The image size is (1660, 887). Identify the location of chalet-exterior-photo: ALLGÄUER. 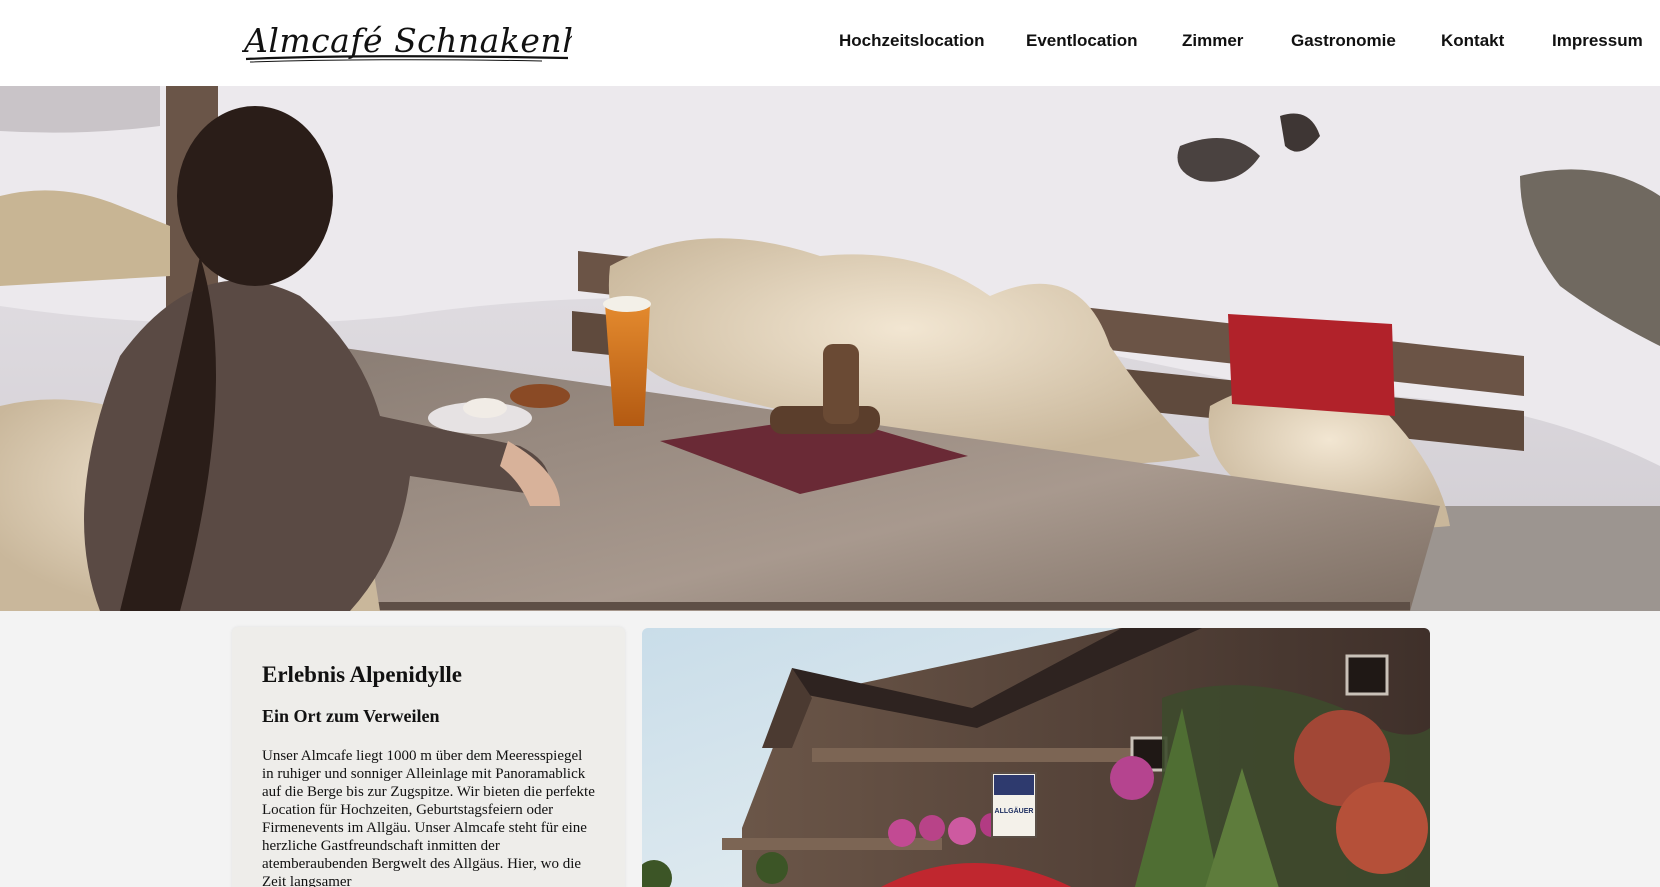
(1036, 757).